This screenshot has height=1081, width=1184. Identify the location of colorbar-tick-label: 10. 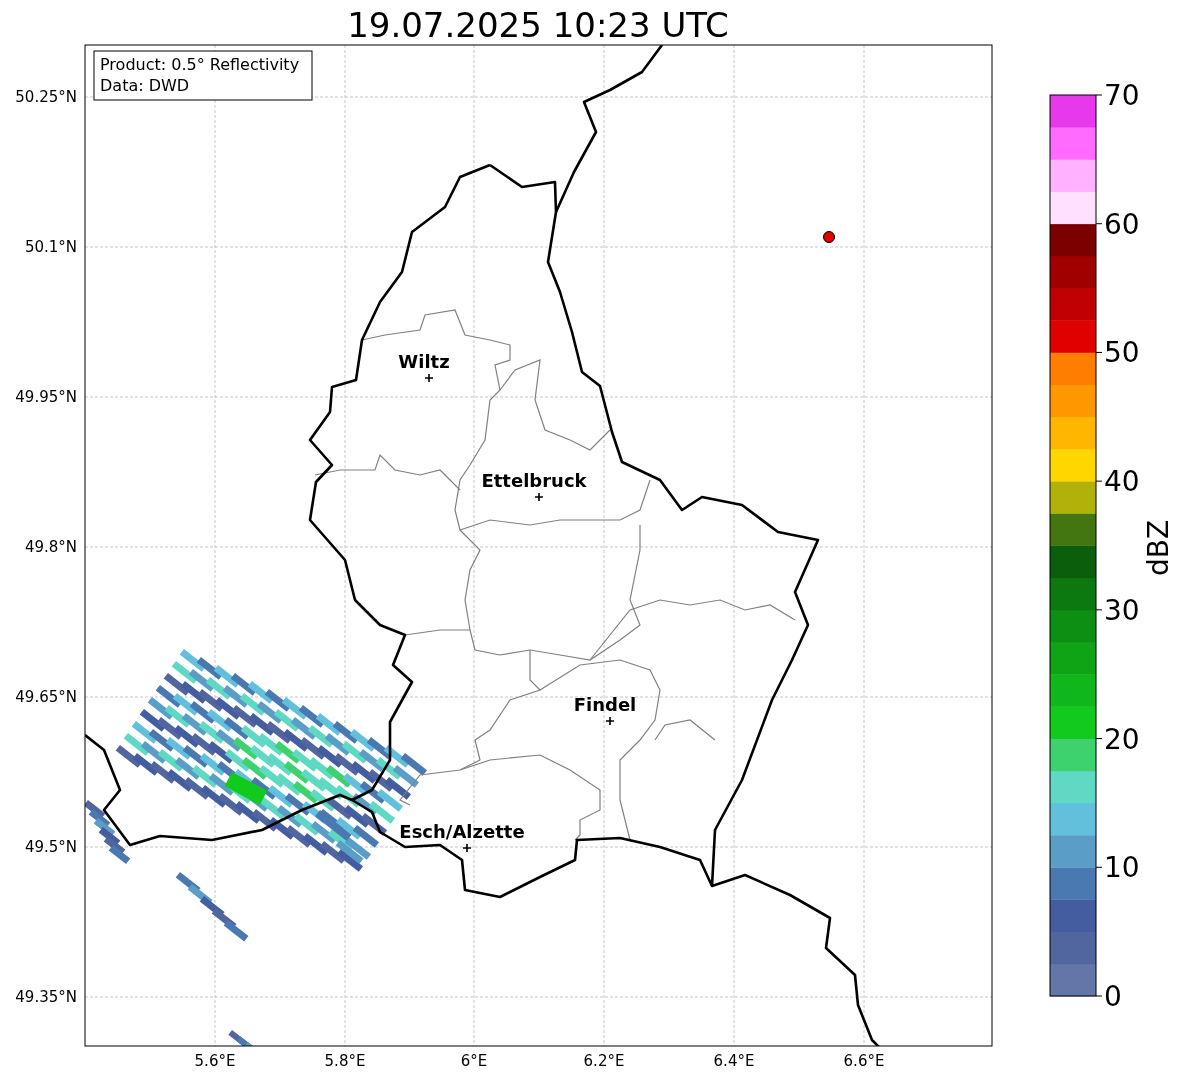
(1122, 868).